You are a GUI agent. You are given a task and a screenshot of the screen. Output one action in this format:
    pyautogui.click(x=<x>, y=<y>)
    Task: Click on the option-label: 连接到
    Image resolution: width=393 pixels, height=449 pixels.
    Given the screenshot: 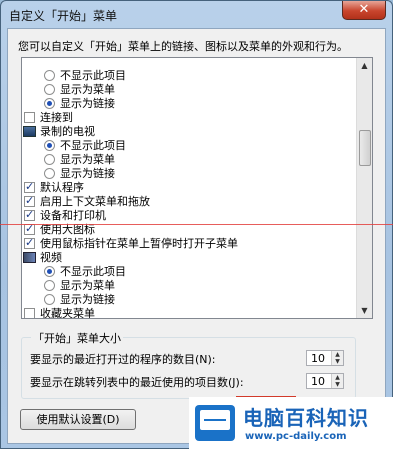 What is the action you would take?
    pyautogui.click(x=56, y=117)
    